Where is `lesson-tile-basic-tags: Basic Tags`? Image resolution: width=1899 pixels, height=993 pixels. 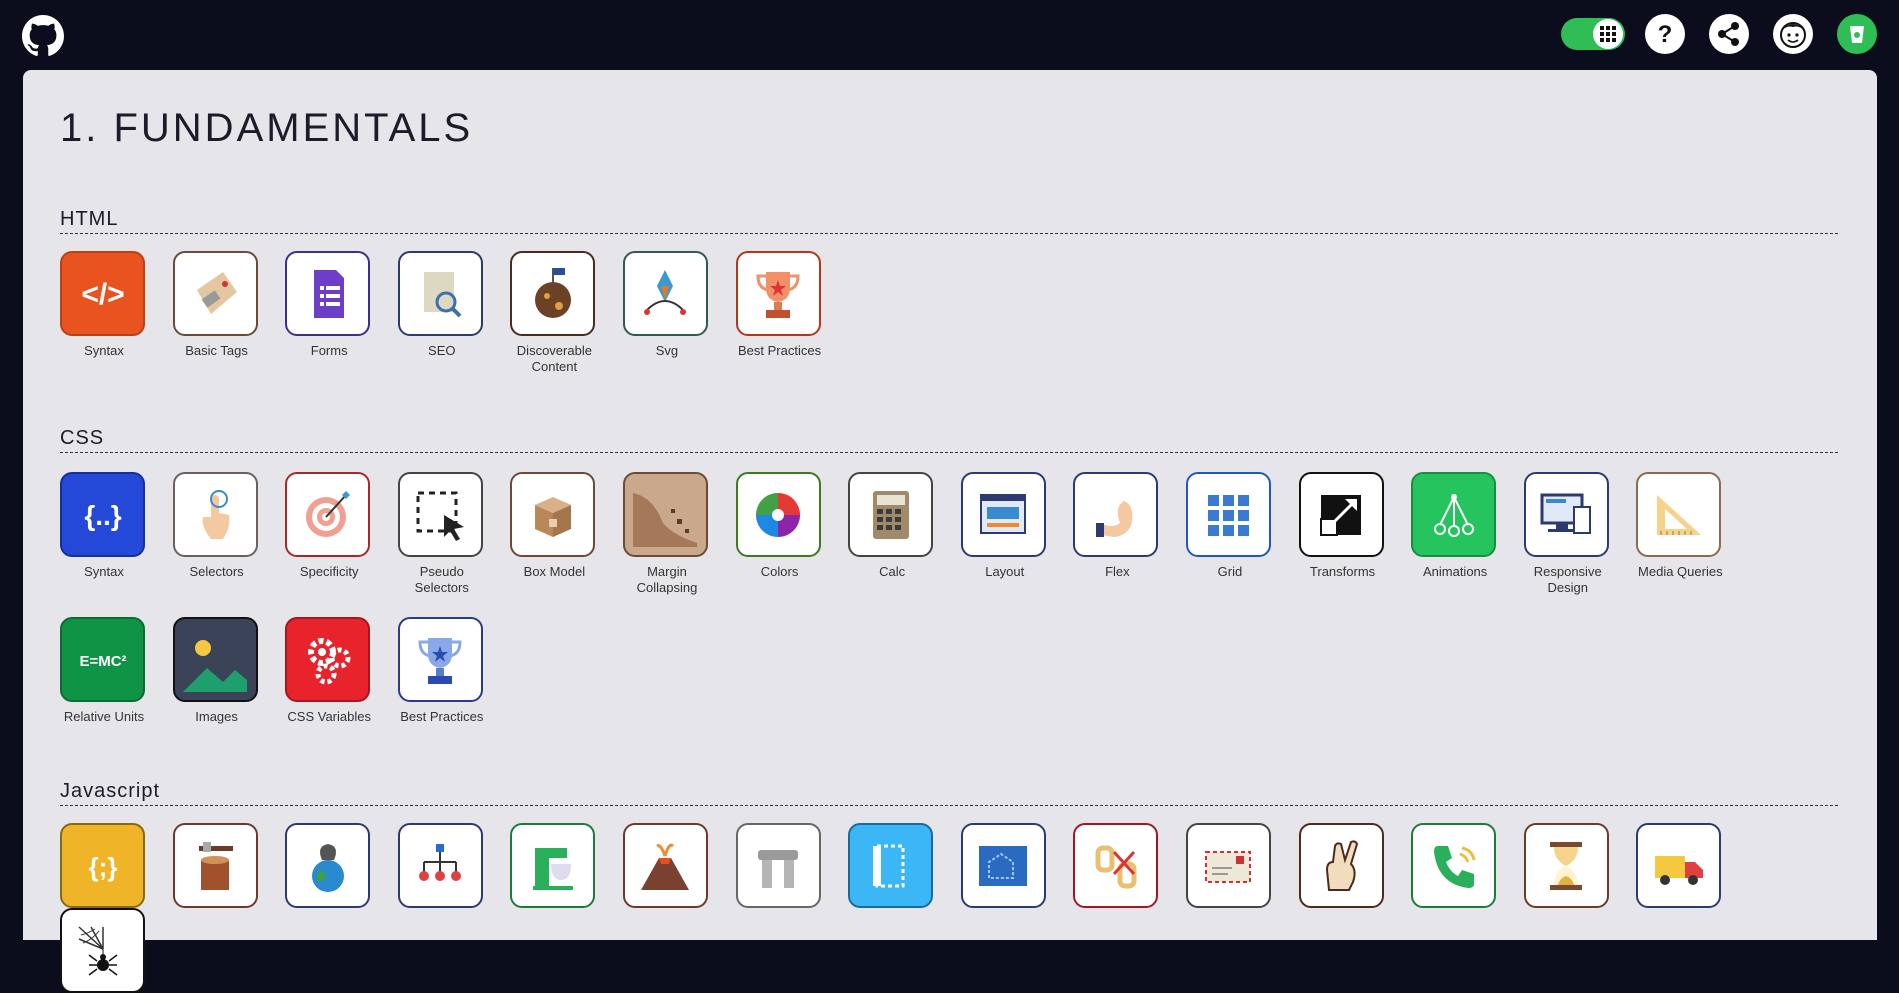 lesson-tile-basic-tags: Basic Tags is located at coordinates (216, 313).